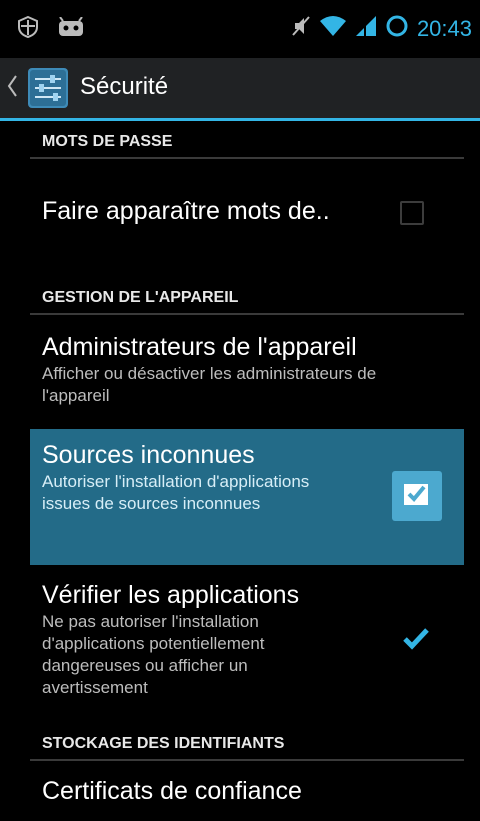 This screenshot has height=821, width=480. I want to click on pref-show-passwords: Faire apparaître mots de.., so click(247, 213).